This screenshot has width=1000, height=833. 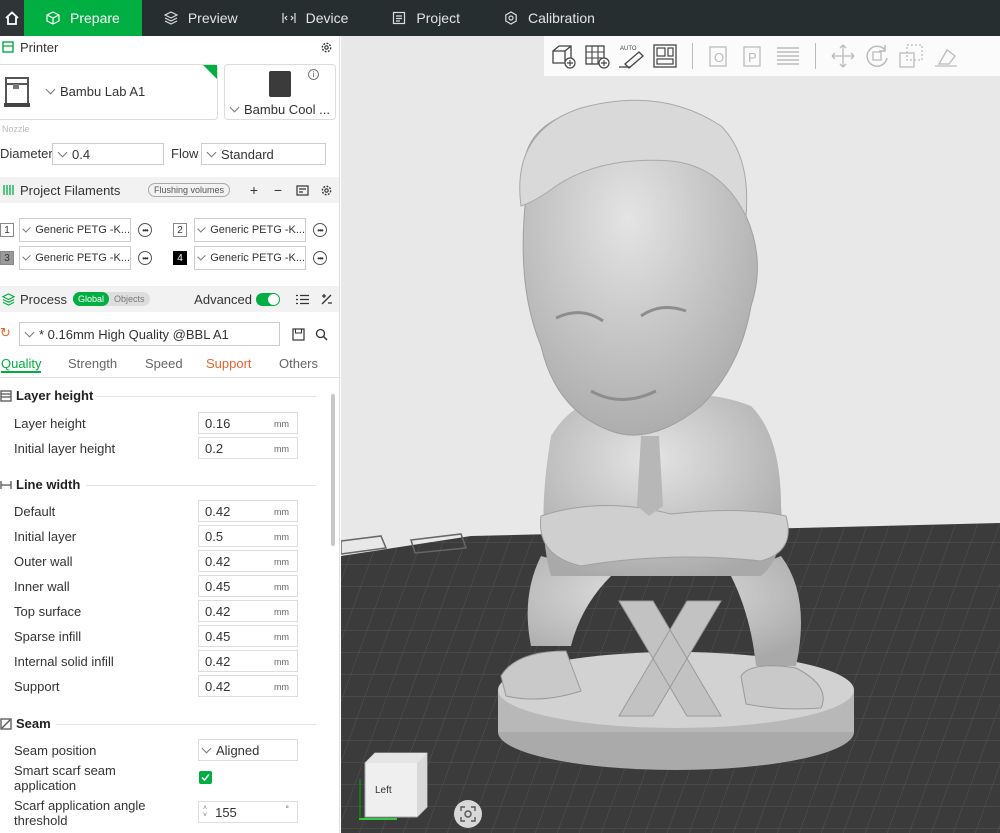 I want to click on process-preset-select: * 0.16mm High Quality @BBL A1, so click(x=149, y=334).